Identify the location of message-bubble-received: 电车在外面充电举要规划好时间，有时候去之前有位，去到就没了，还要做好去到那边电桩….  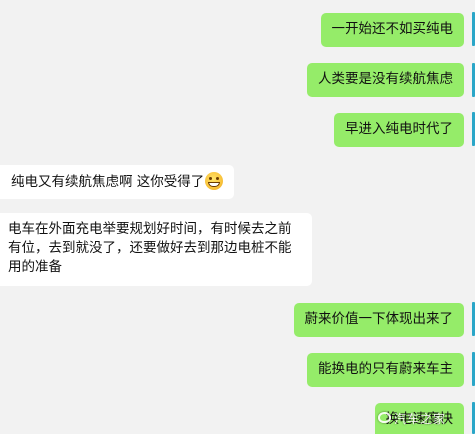
(156, 249).